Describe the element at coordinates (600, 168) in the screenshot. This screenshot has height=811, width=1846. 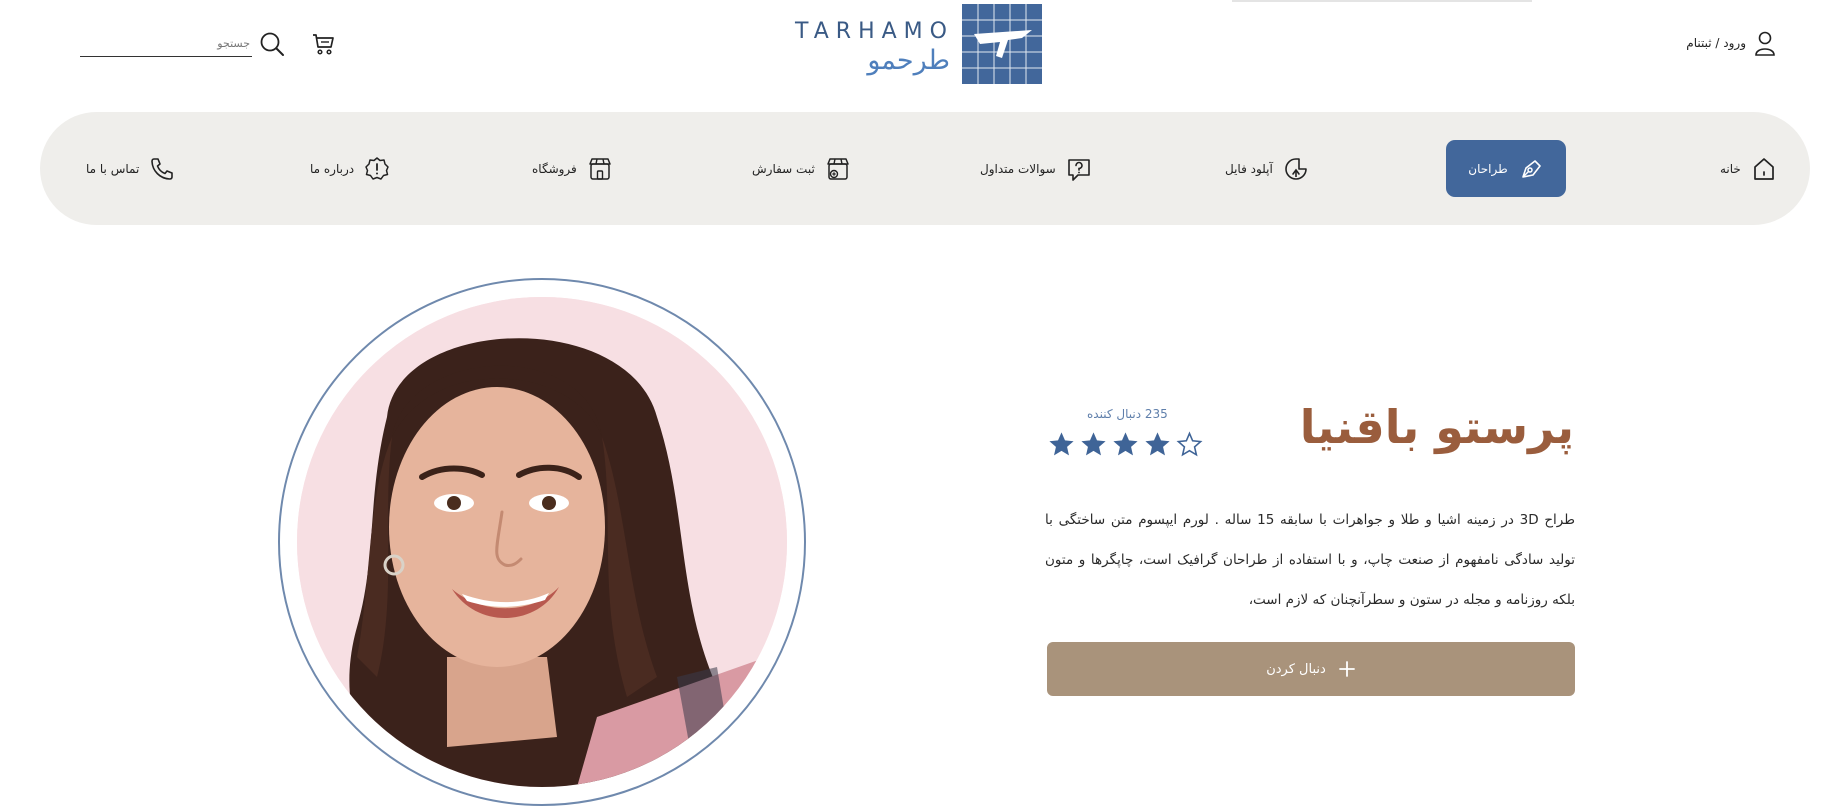
I see `shop-icon` at that location.